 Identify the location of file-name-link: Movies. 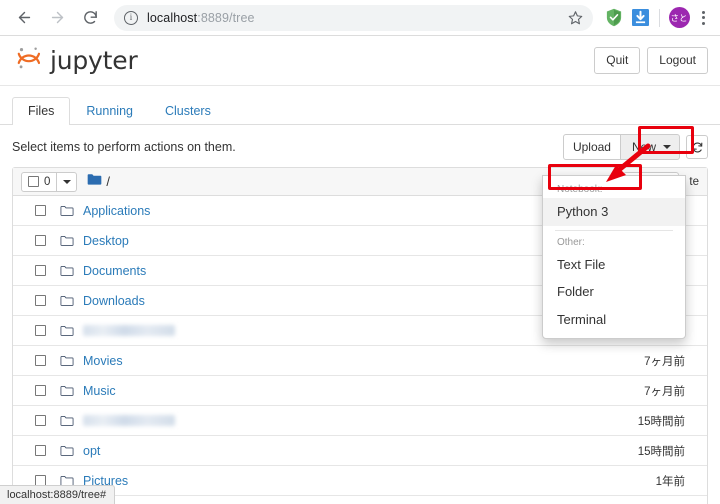
(103, 361).